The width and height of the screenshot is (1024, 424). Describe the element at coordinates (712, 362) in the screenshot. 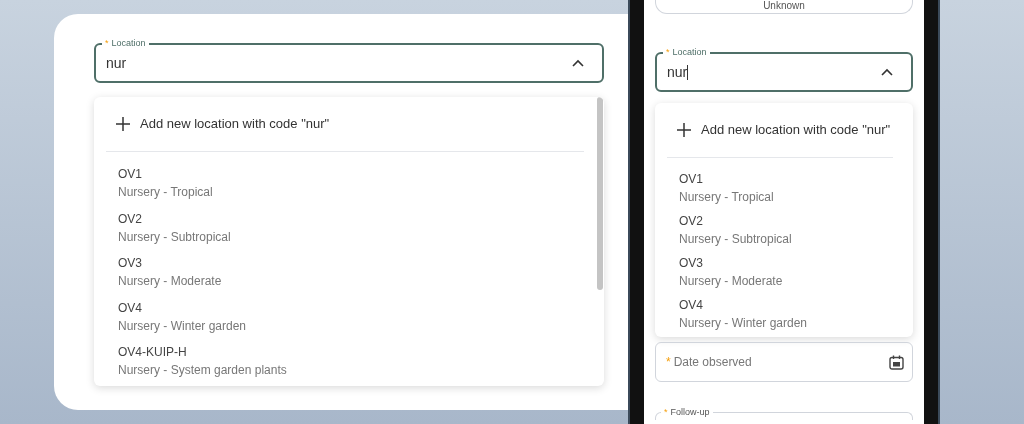

I see `field-placeholder: Date observed` at that location.